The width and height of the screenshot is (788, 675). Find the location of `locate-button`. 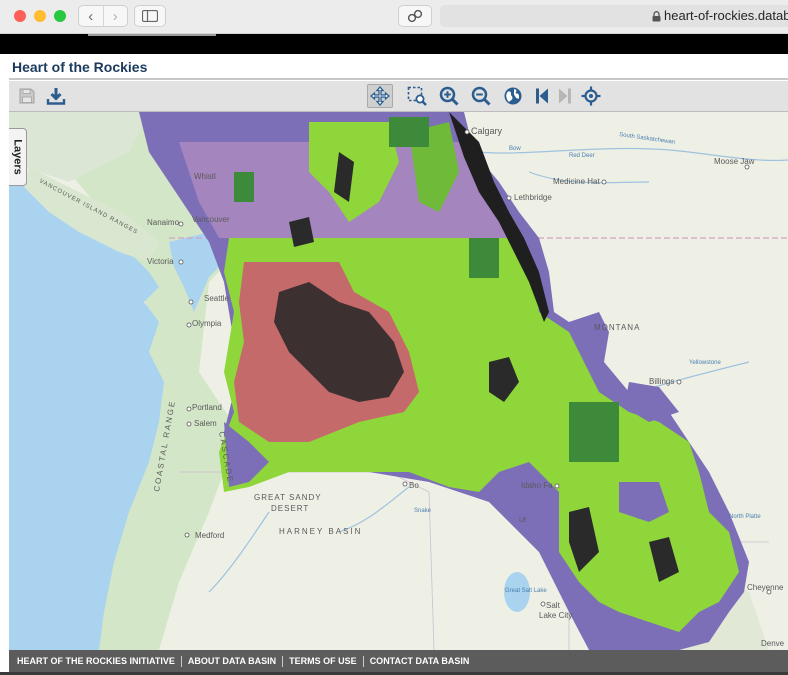

locate-button is located at coordinates (591, 96).